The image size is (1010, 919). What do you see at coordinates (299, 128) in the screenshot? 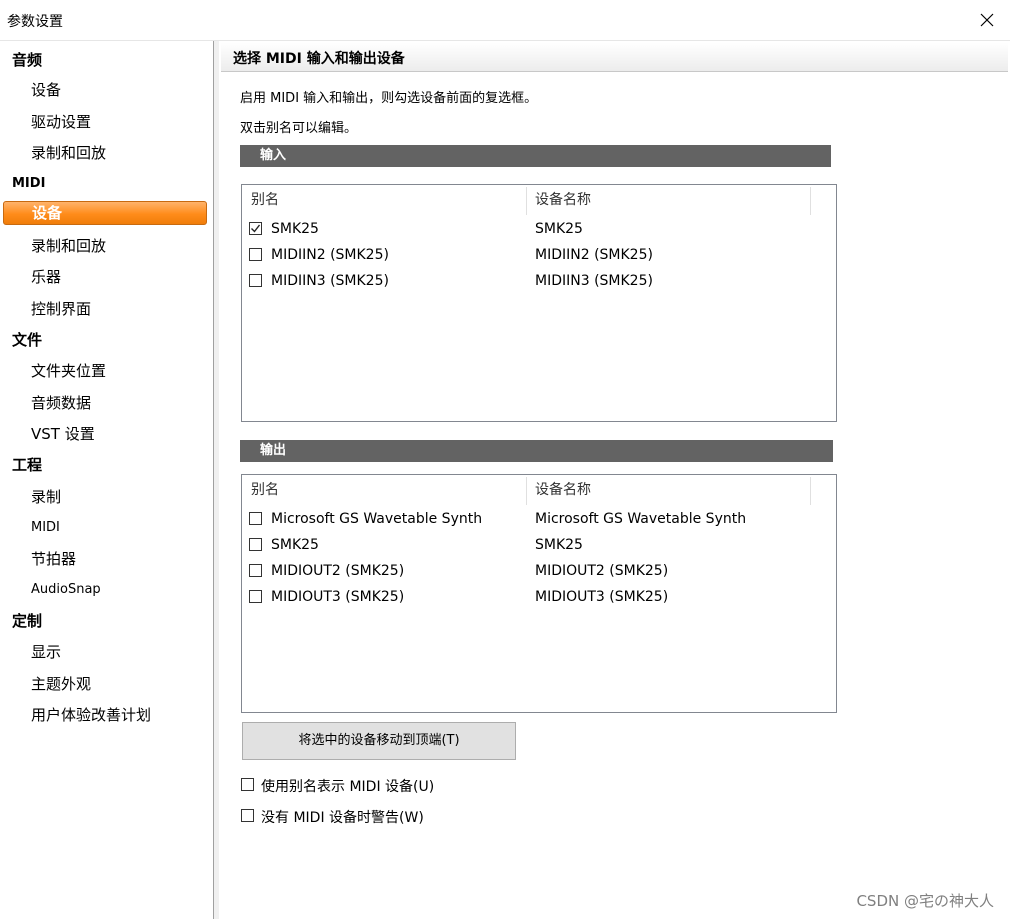
I see `description-edit-alias: 双击别名可以编辑。` at bounding box center [299, 128].